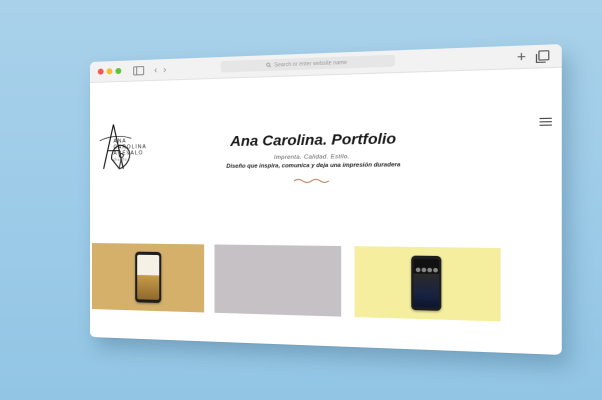 The height and width of the screenshot is (400, 602). Describe the element at coordinates (139, 70) in the screenshot. I see `sidebar-toggle-icon` at that location.